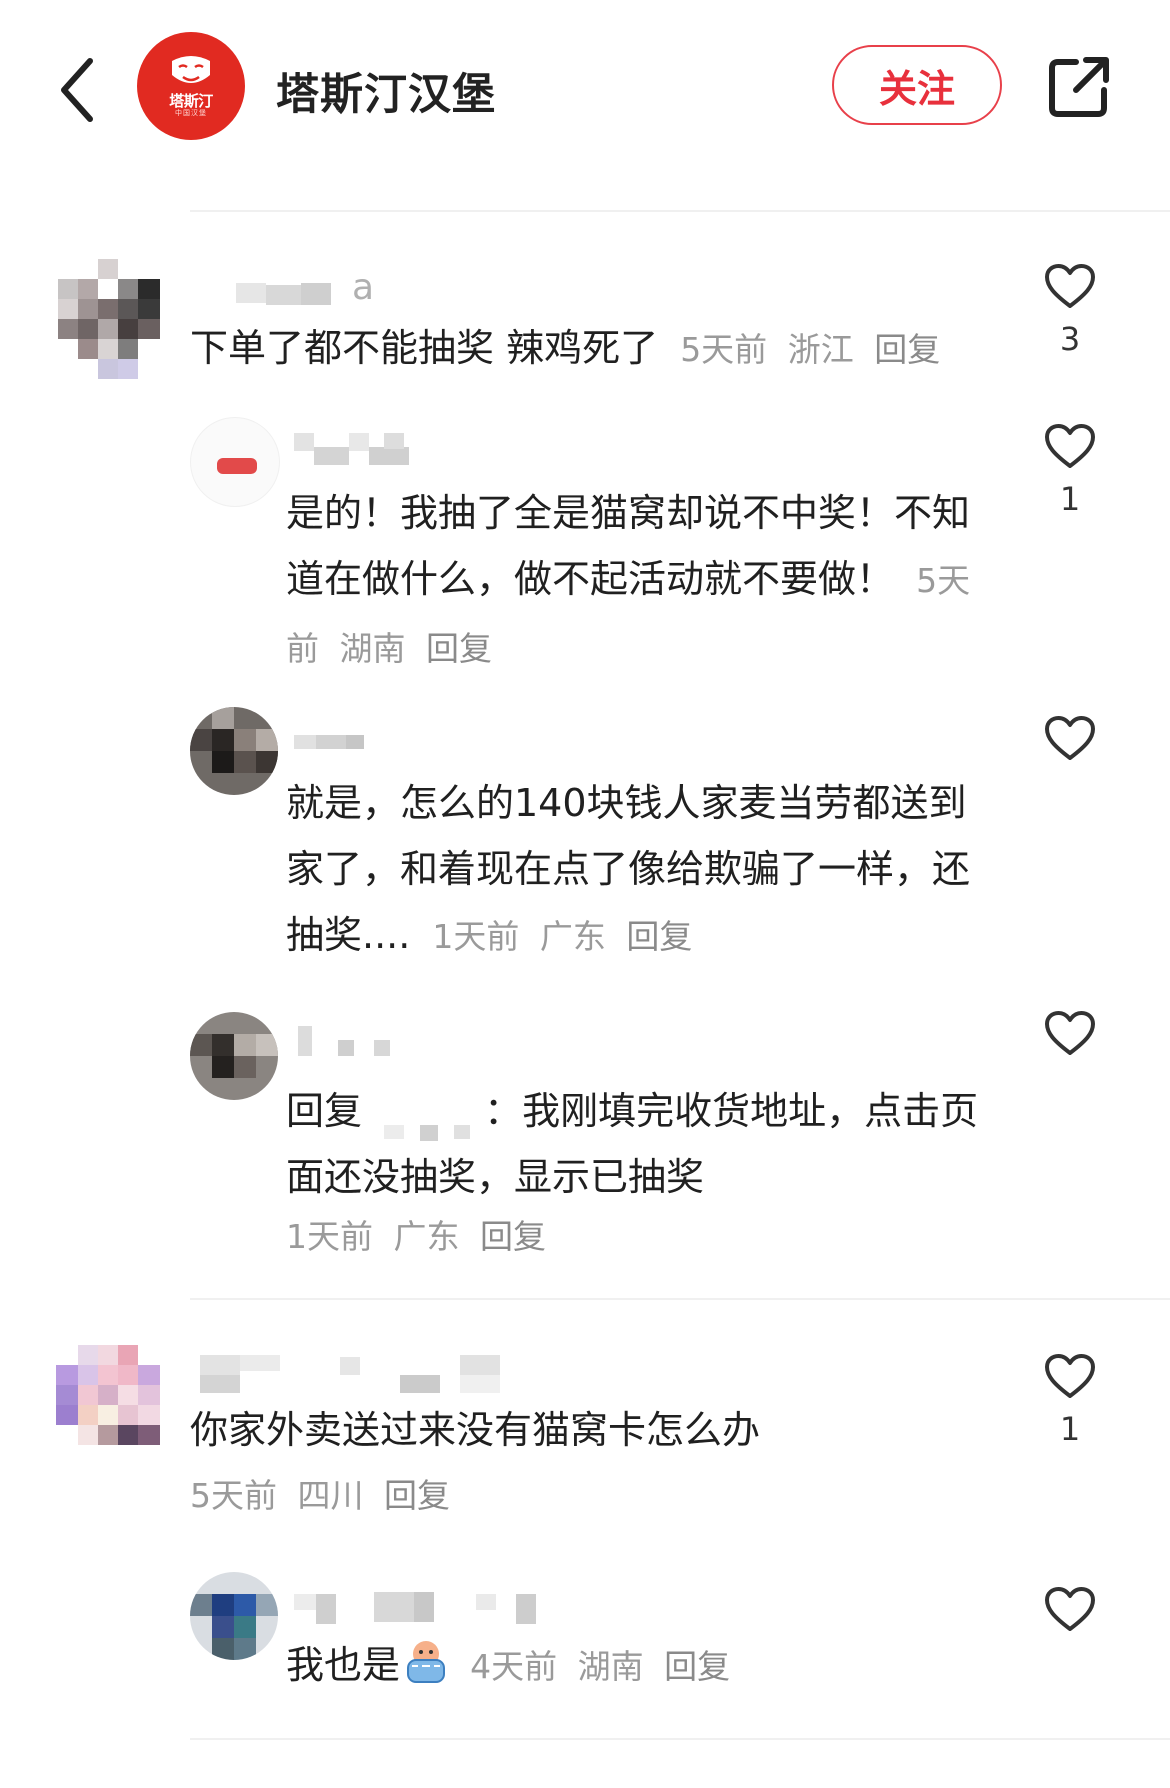 This screenshot has height=1788, width=1170. What do you see at coordinates (426, 1662) in the screenshot?
I see `crying-emoji-icon` at bounding box center [426, 1662].